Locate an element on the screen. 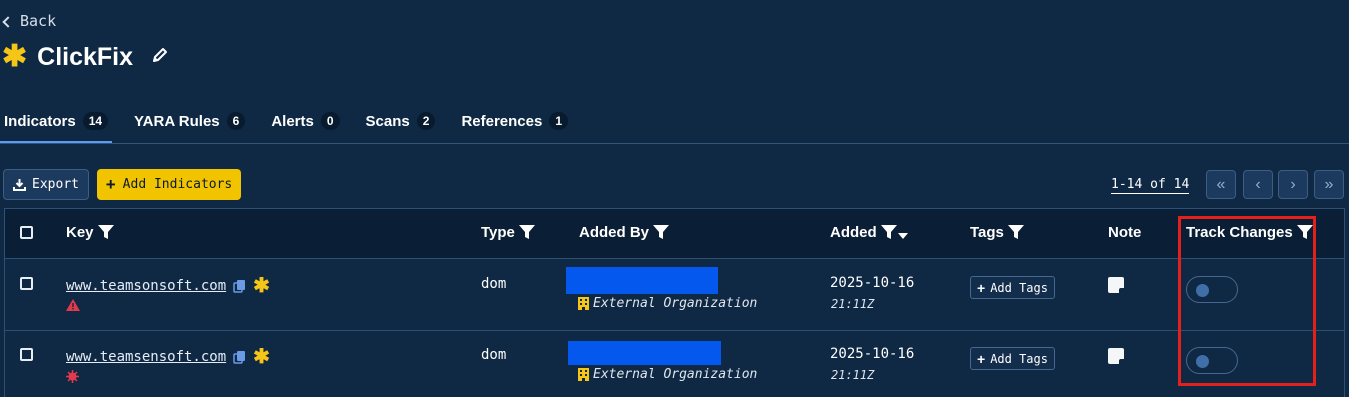  export-label: Export is located at coordinates (55, 184).